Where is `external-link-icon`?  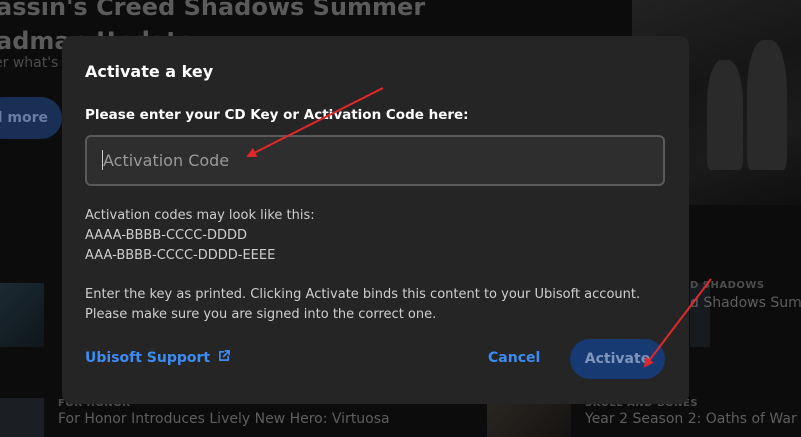 external-link-icon is located at coordinates (224, 357).